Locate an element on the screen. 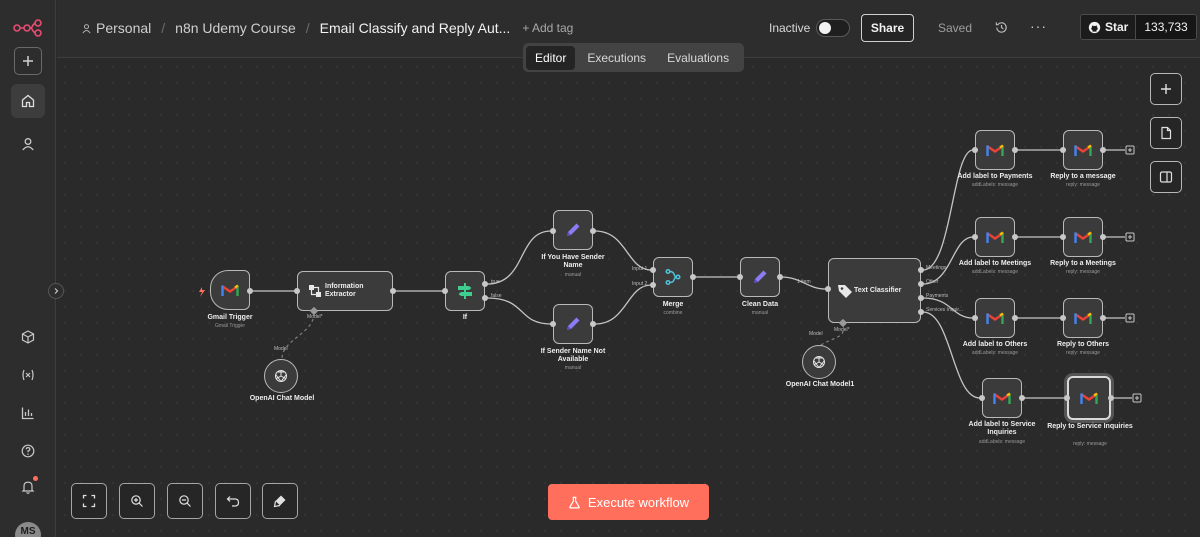  zoom-out-icon is located at coordinates (185, 501).